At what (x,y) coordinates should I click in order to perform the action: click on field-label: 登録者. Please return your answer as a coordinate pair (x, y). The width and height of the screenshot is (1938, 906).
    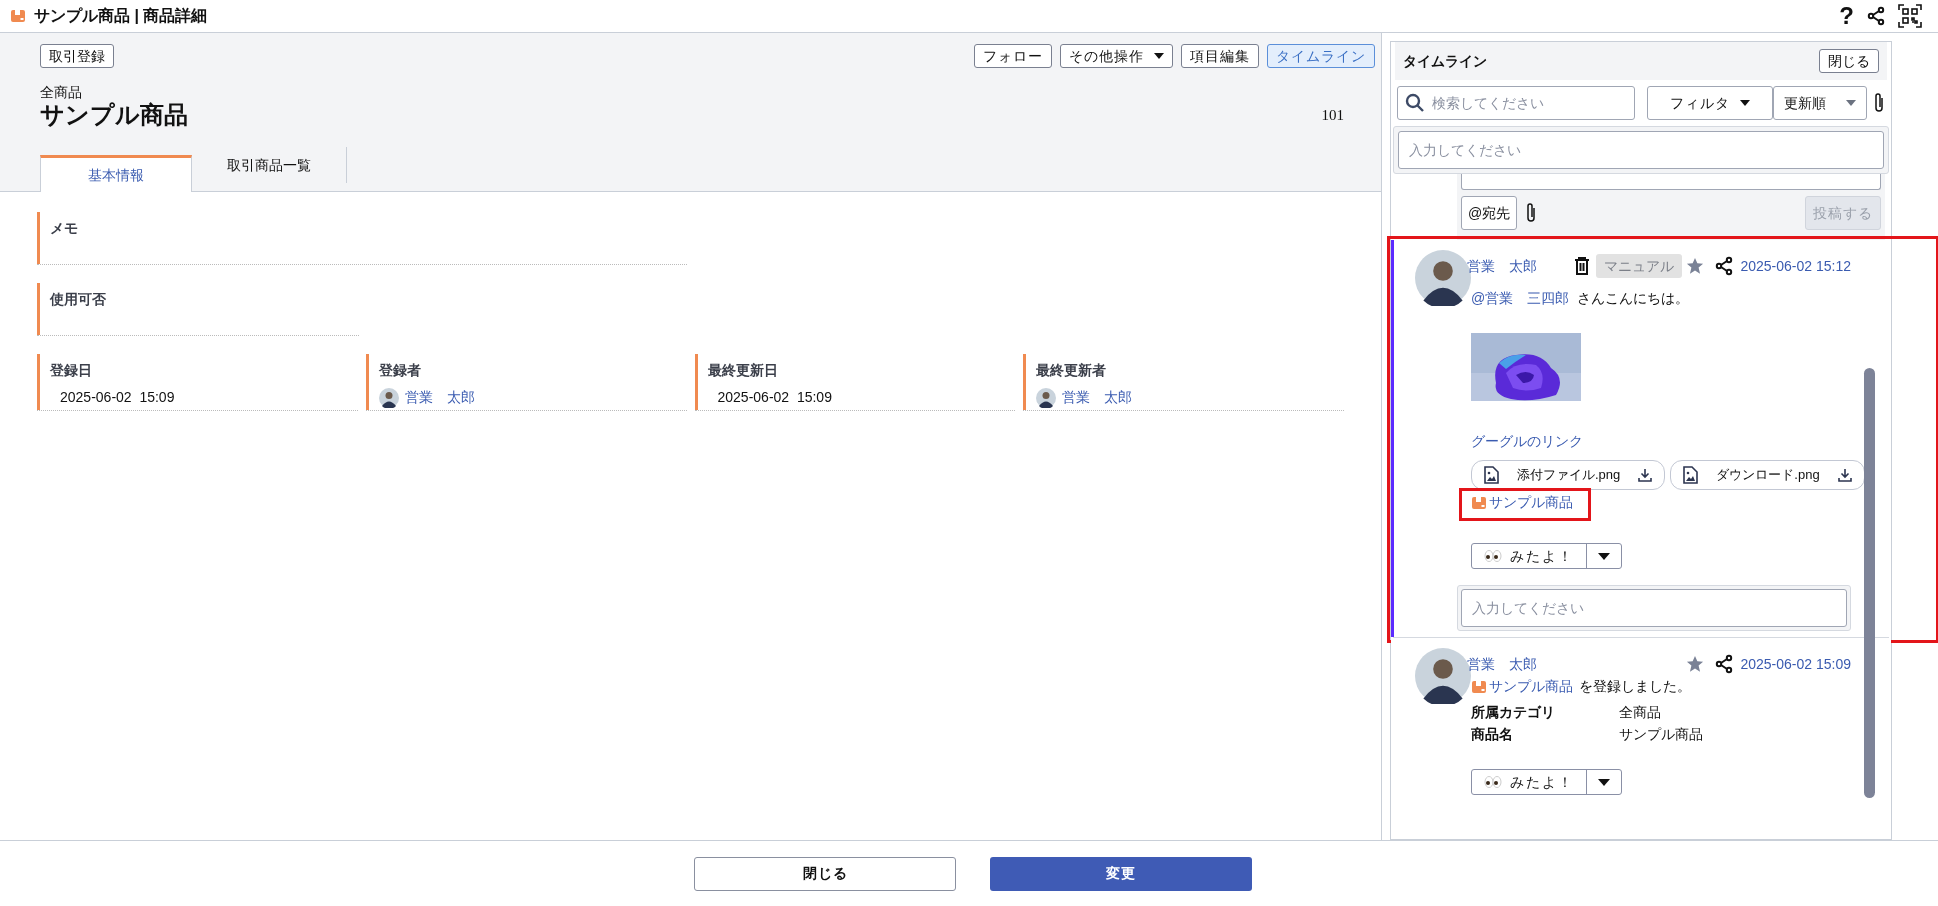
    Looking at the image, I should click on (400, 370).